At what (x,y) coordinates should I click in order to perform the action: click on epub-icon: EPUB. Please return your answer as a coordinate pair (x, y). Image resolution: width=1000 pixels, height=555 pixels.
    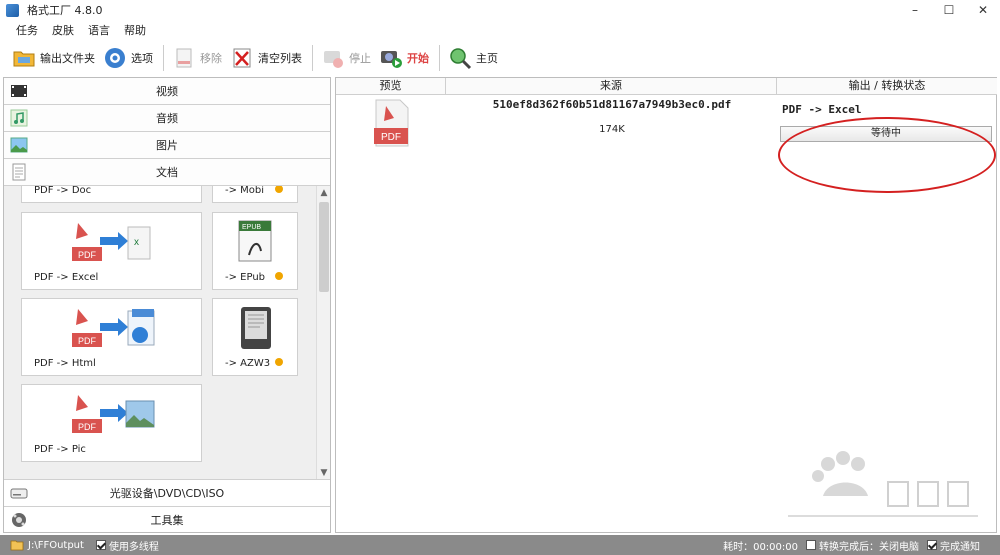
    Looking at the image, I should click on (255, 241).